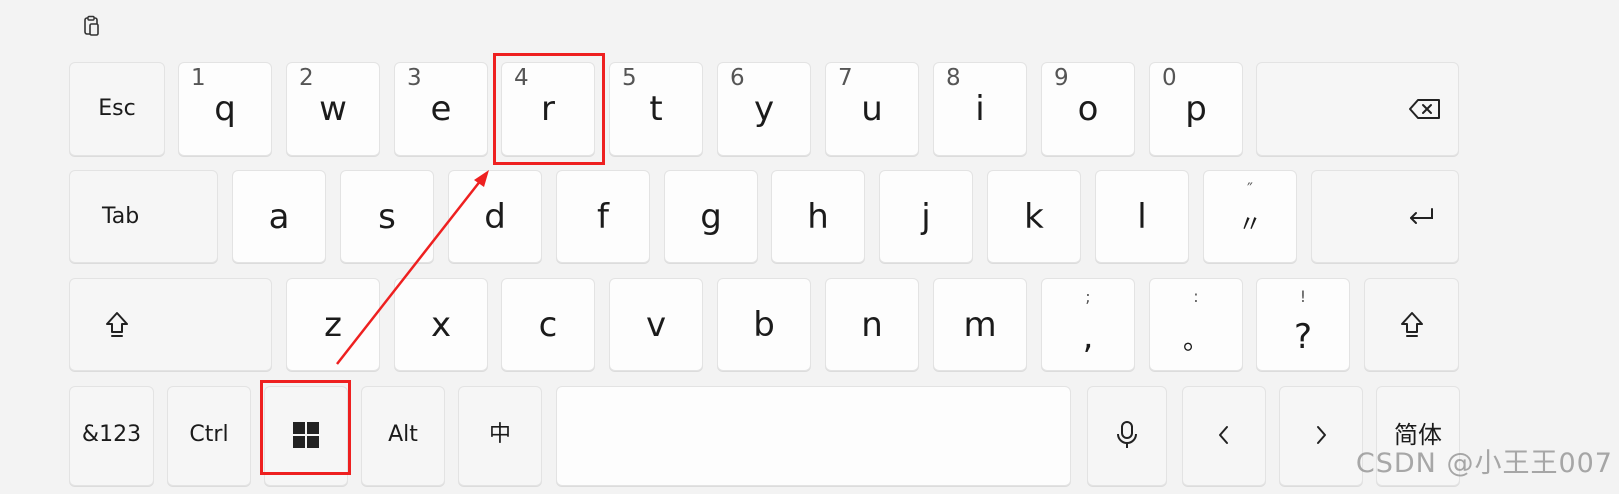 This screenshot has height=494, width=1619. Describe the element at coordinates (1484, 463) in the screenshot. I see `csdn-watermark: CSDN @小王王007` at that location.